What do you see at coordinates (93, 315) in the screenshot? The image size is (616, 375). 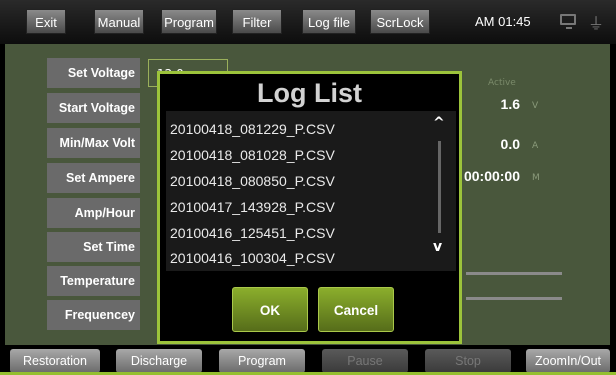 I see `label-frequencey: Frequencey` at bounding box center [93, 315].